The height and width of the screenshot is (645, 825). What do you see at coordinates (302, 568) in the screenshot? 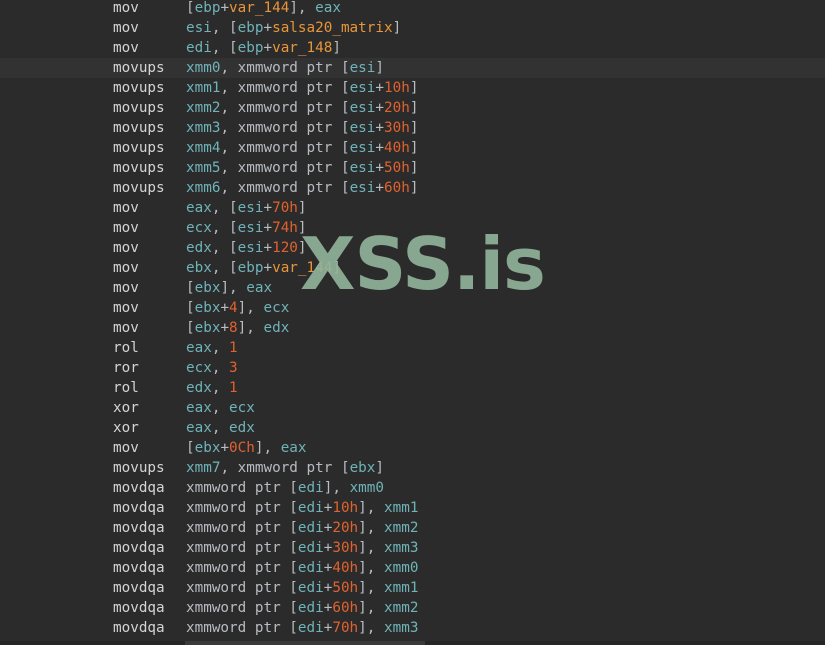
I see `operands: xmmword ptr [edi+40h], xmm0` at bounding box center [302, 568].